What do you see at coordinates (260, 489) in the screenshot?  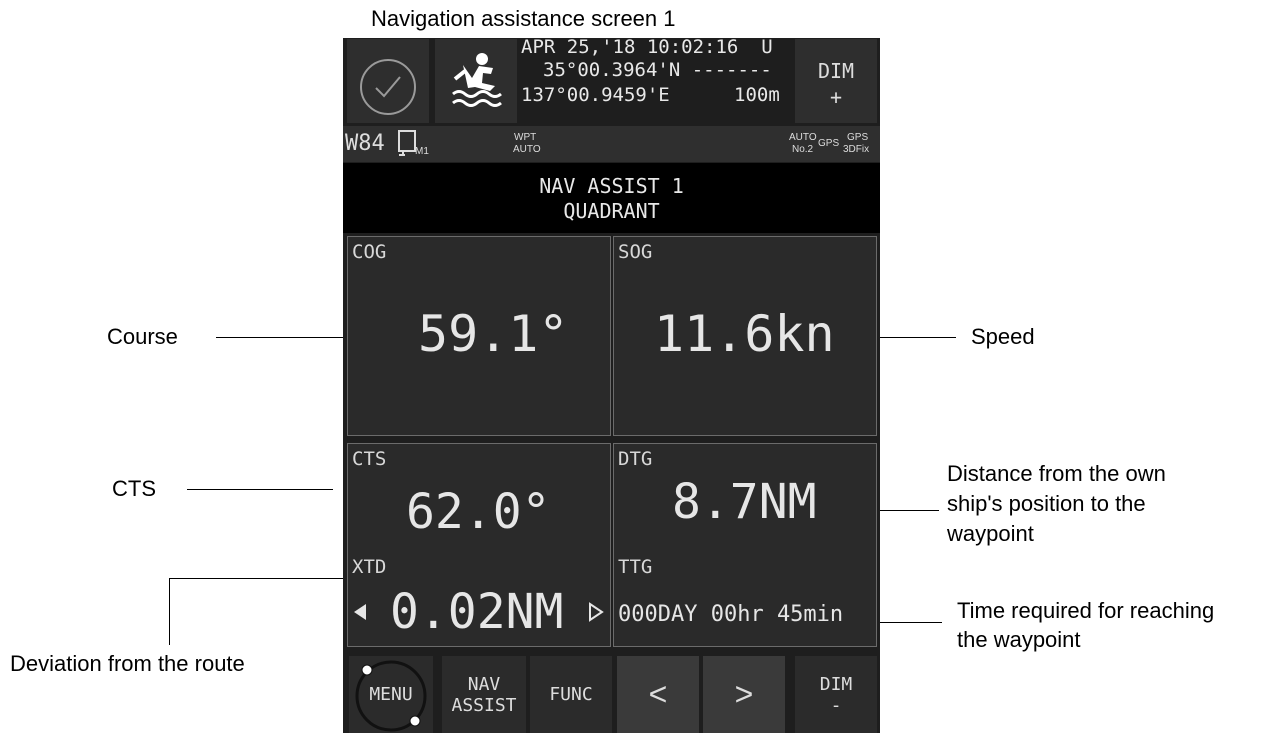 I see `leader-line-cts` at bounding box center [260, 489].